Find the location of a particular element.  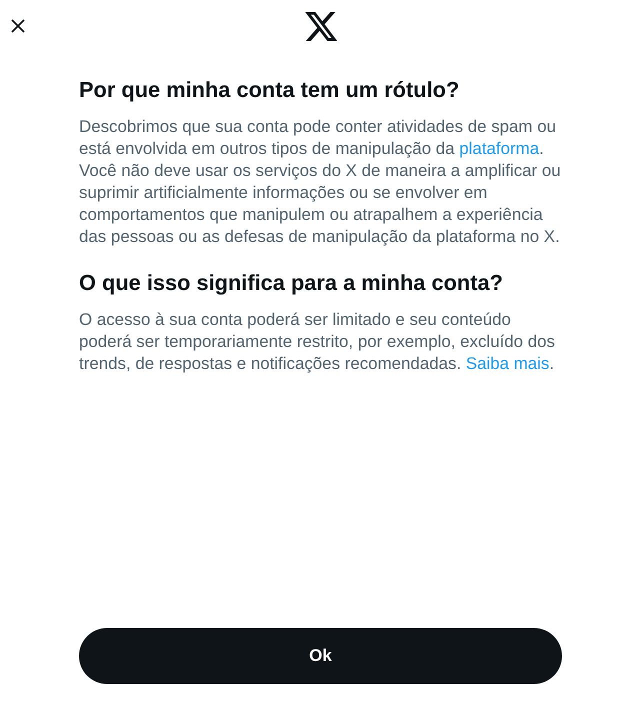

text-link: plataforma is located at coordinates (499, 148).